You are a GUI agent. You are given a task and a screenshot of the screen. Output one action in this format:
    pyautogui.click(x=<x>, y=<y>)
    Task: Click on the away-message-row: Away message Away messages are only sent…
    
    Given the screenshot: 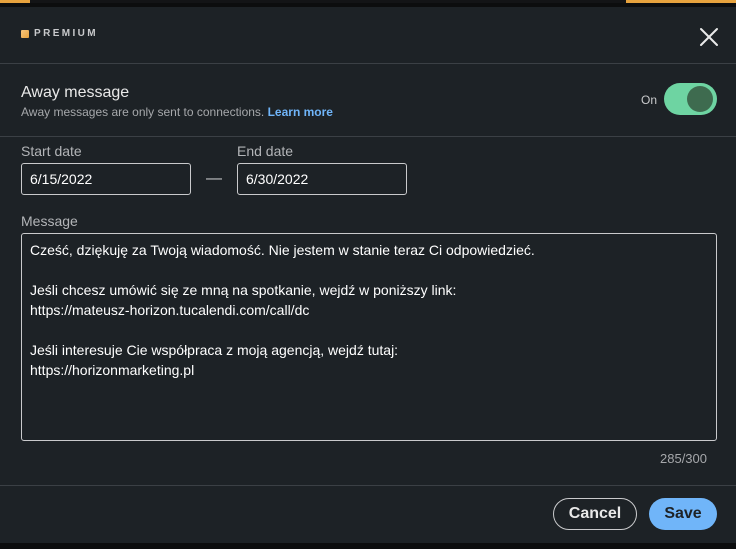 What is the action you would take?
    pyautogui.click(x=368, y=100)
    